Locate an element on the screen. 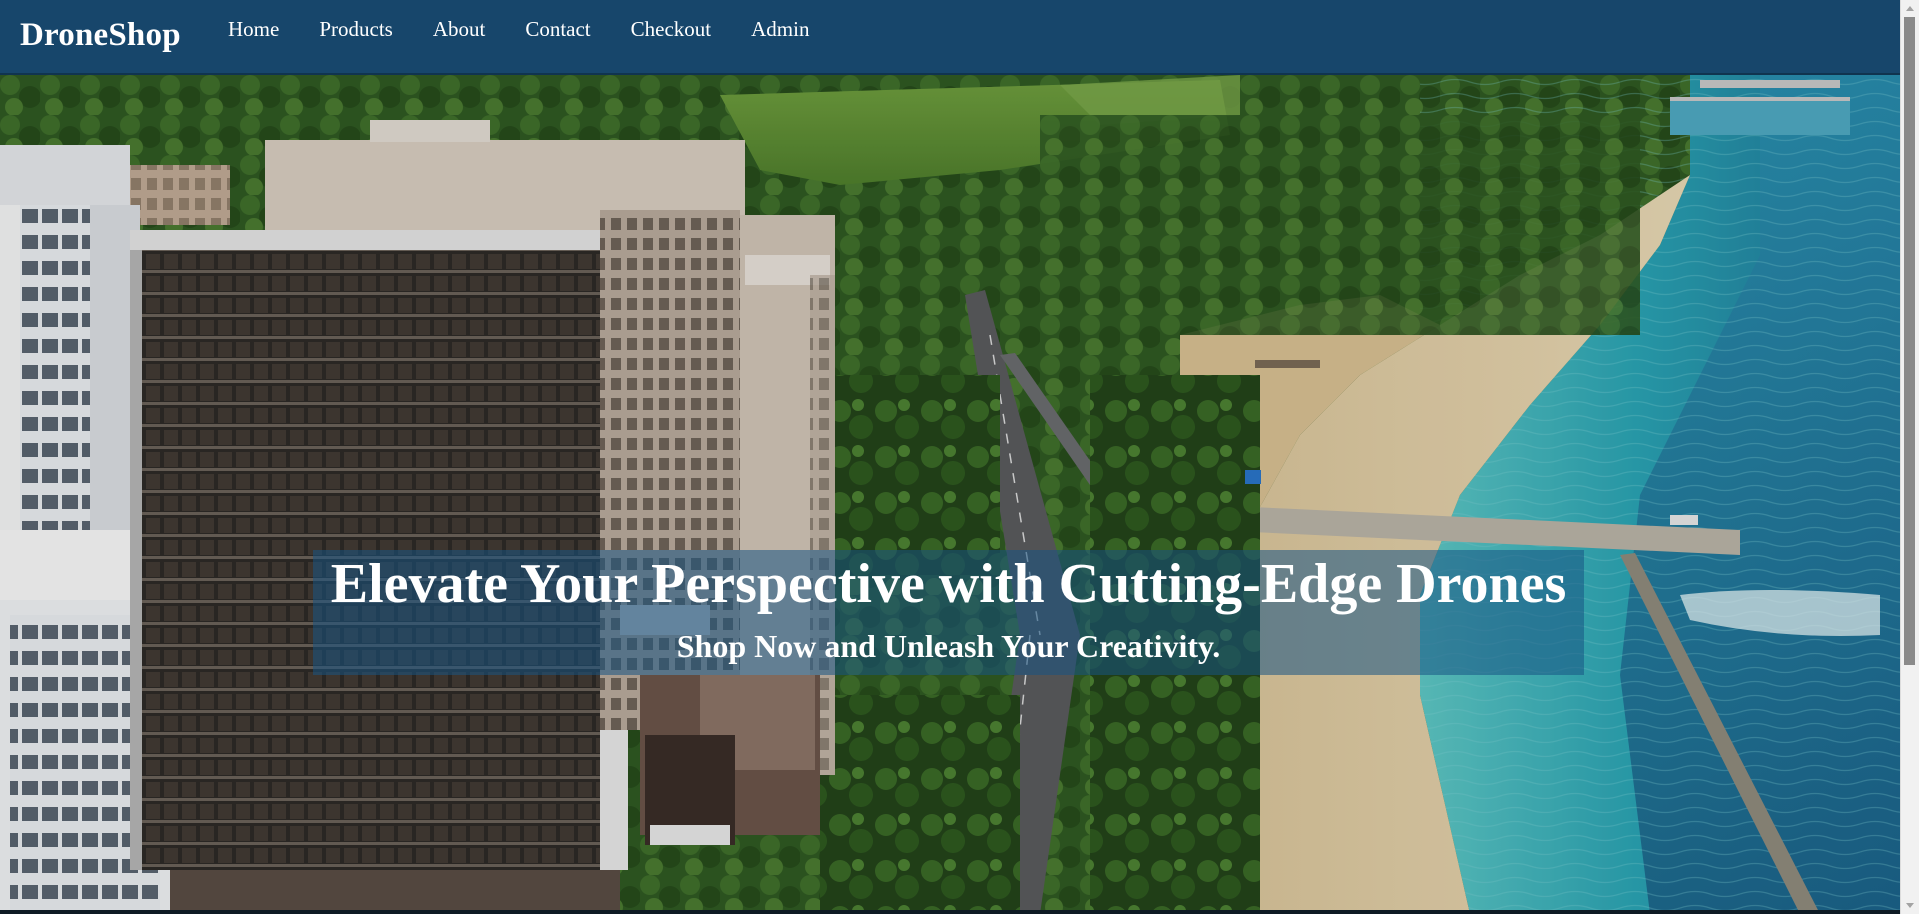  nav-link-checkout: Checkout is located at coordinates (671, 29).